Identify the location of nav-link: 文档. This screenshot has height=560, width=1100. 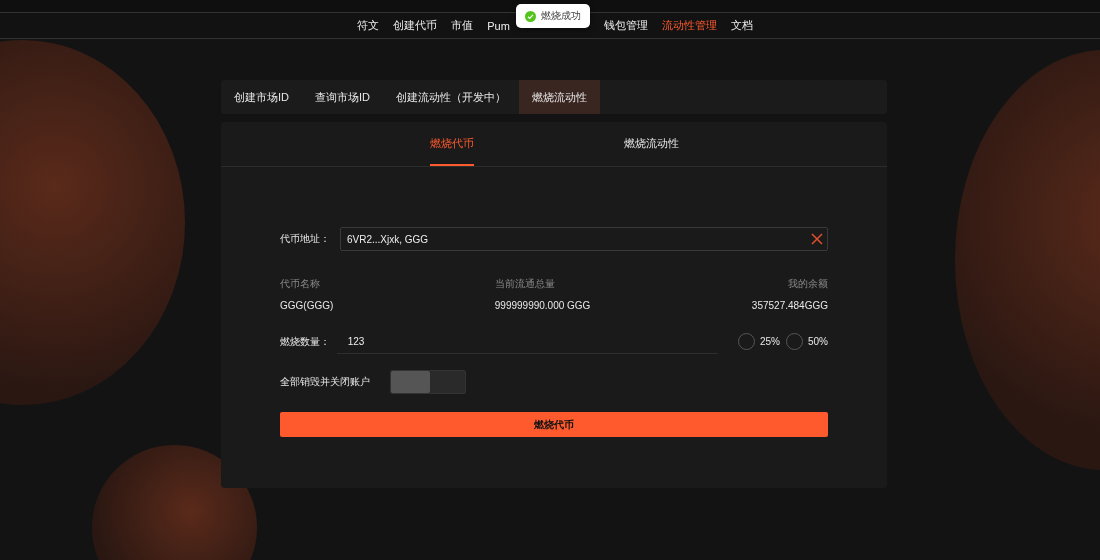
(741, 25).